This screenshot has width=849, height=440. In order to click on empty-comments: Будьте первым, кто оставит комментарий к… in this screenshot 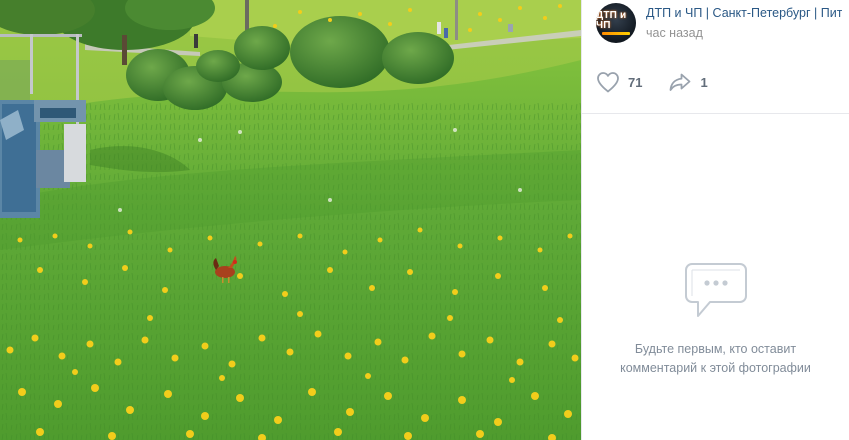, I will do `click(715, 320)`.